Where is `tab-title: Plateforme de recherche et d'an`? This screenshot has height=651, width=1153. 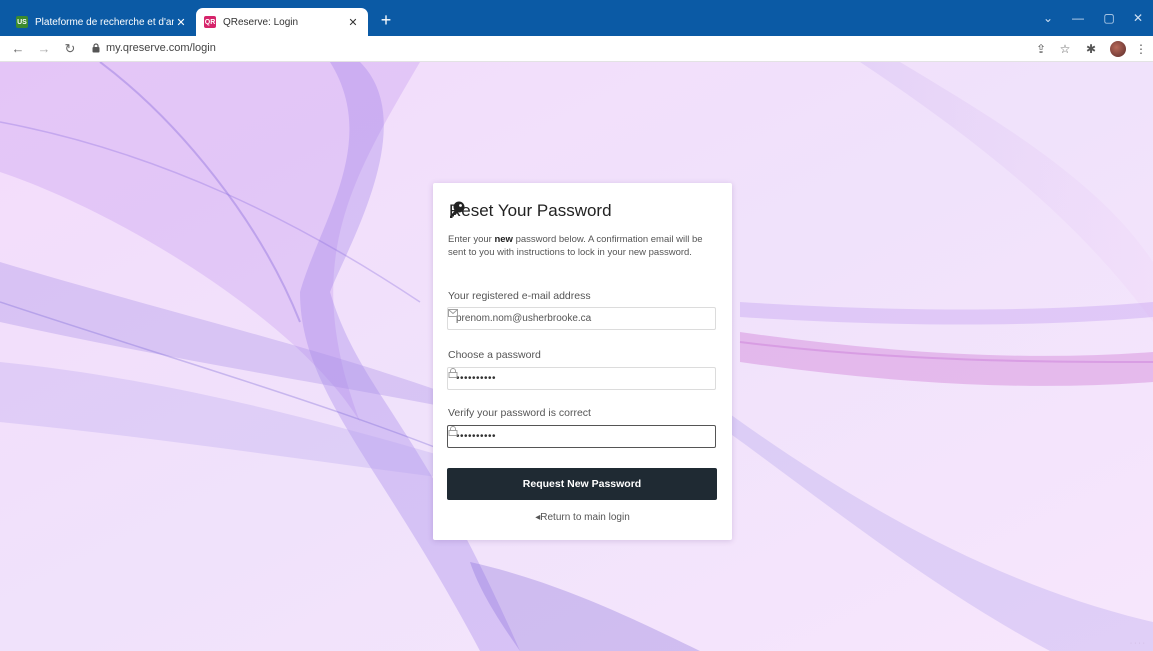 tab-title: Plateforme de recherche et d'an is located at coordinates (104, 22).